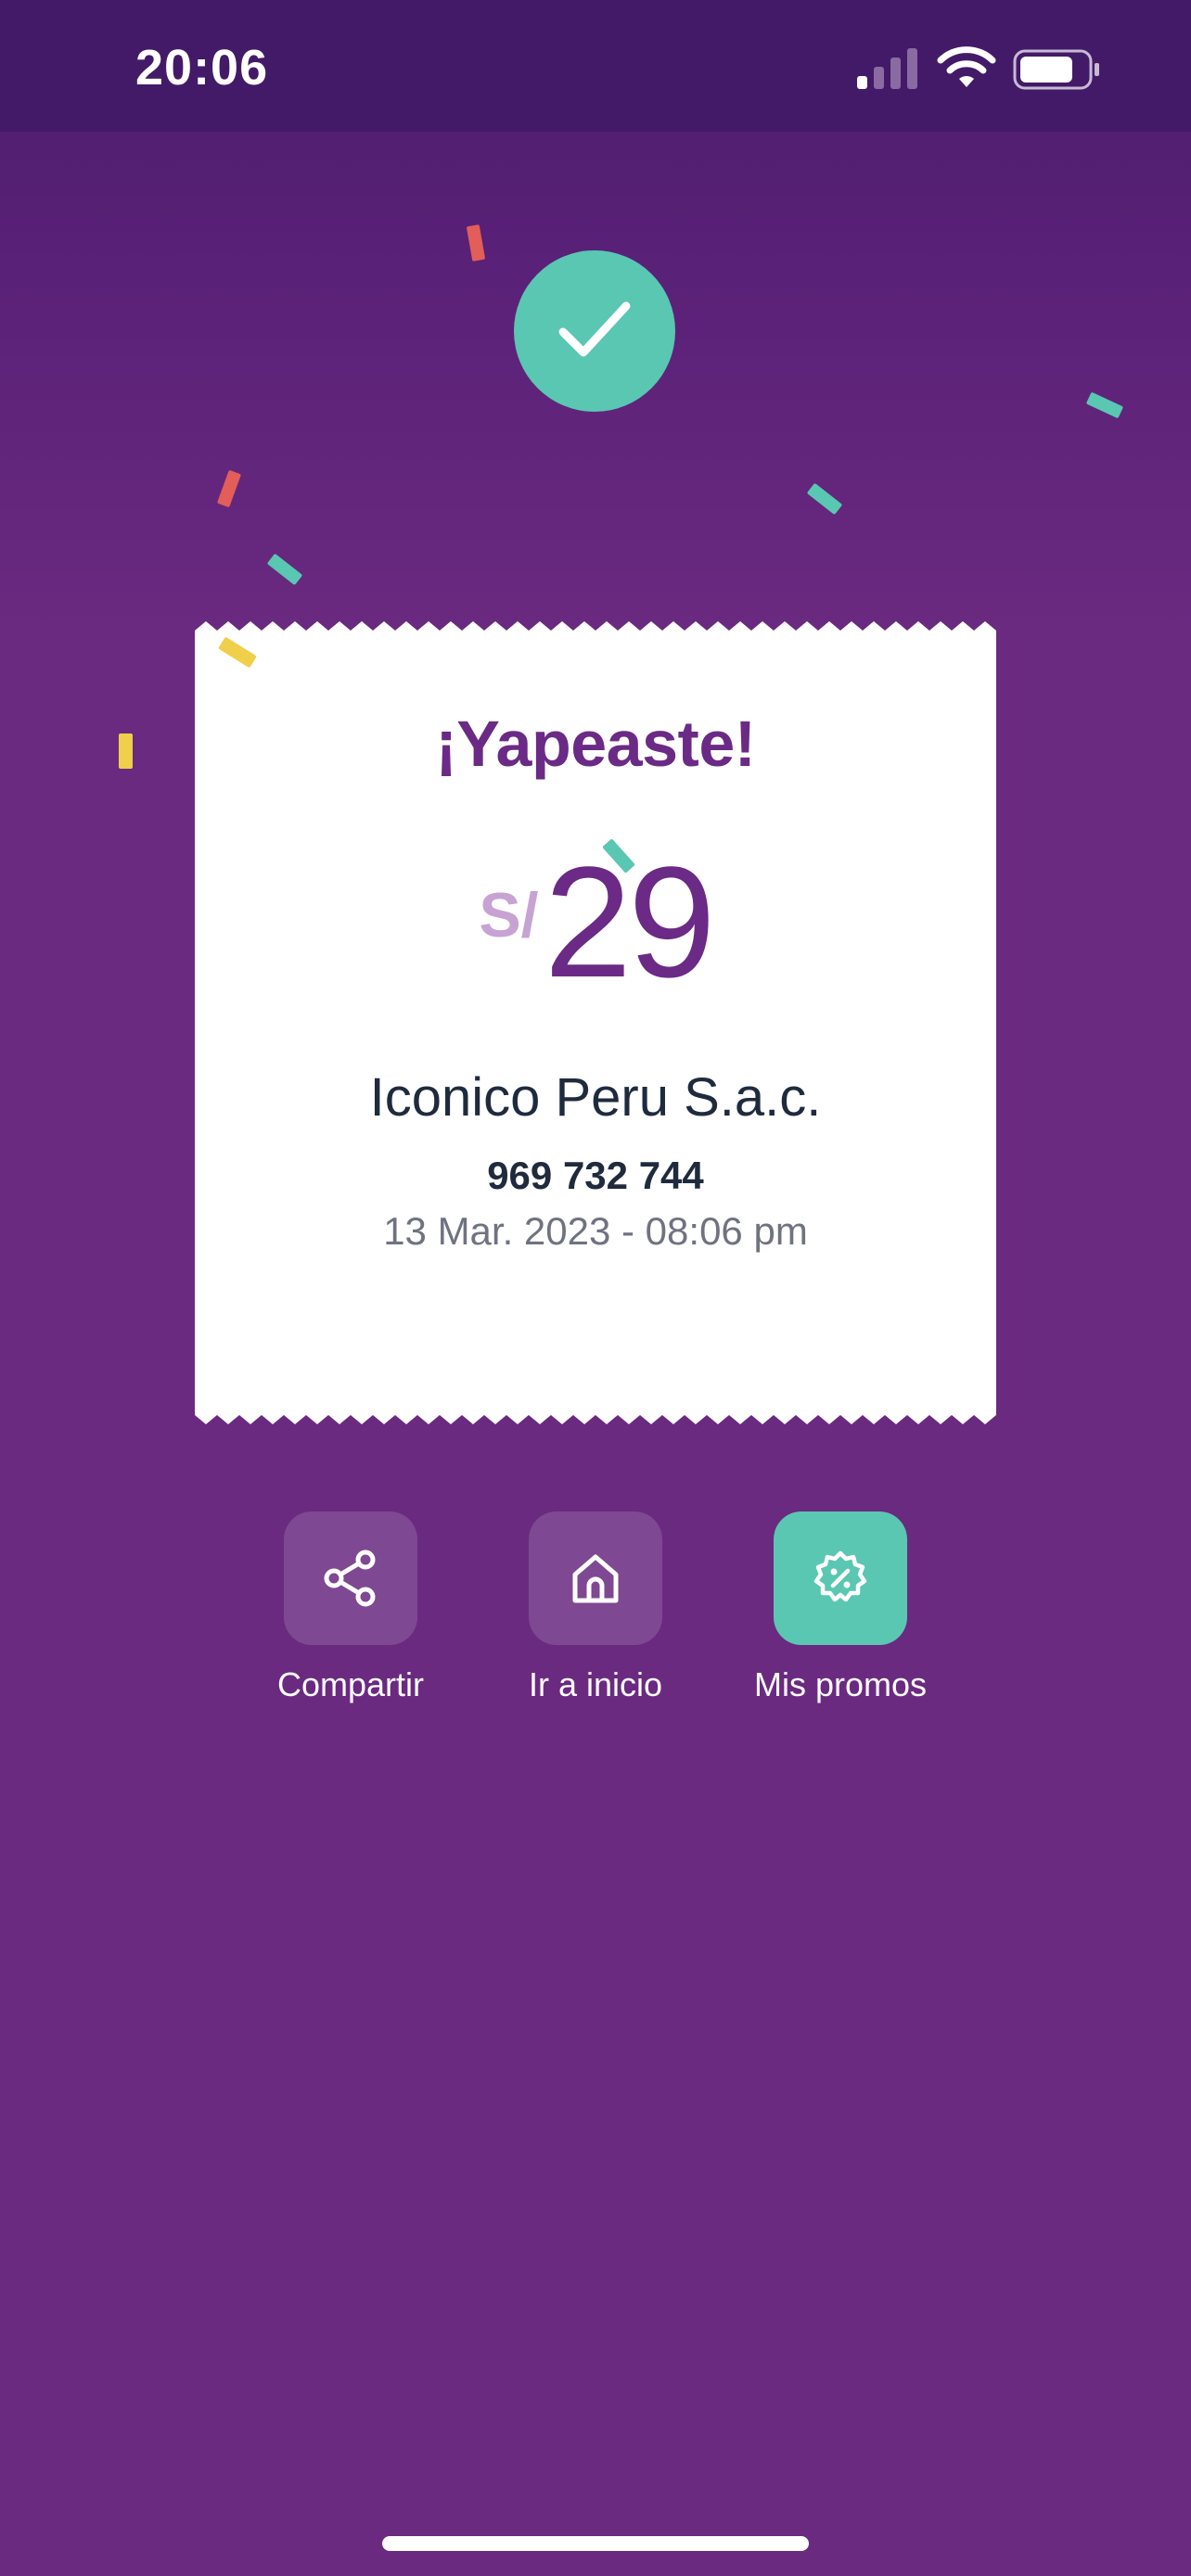 This screenshot has height=2576, width=1191. I want to click on transaction-date: 13 Mar. 2023 - 08:06 pm, so click(595, 1231).